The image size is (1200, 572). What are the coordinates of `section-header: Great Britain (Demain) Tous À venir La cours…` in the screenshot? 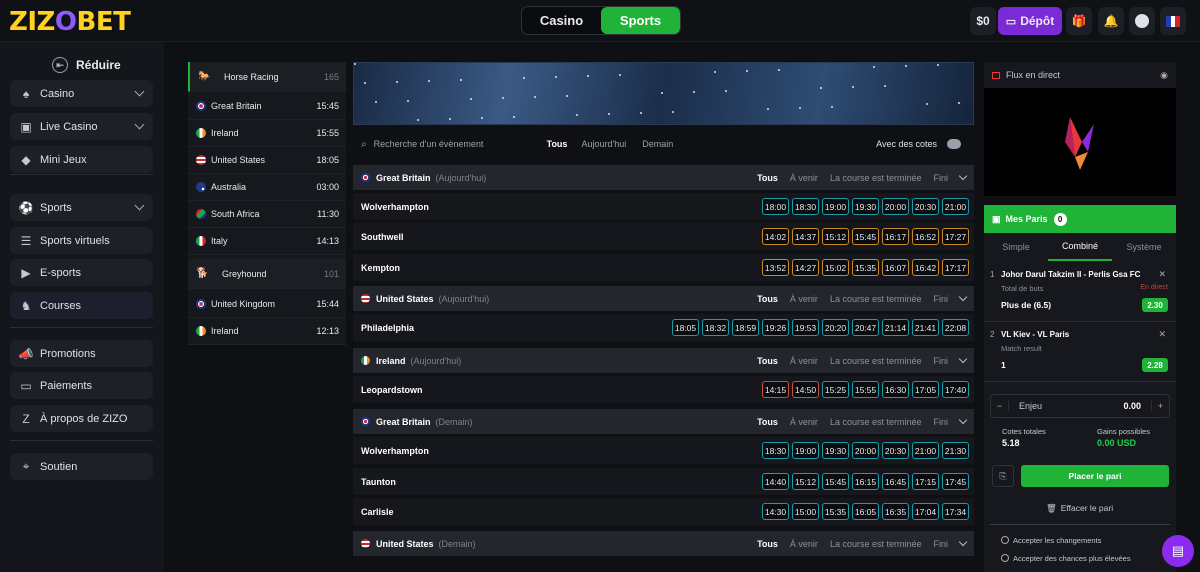 It's located at (663, 421).